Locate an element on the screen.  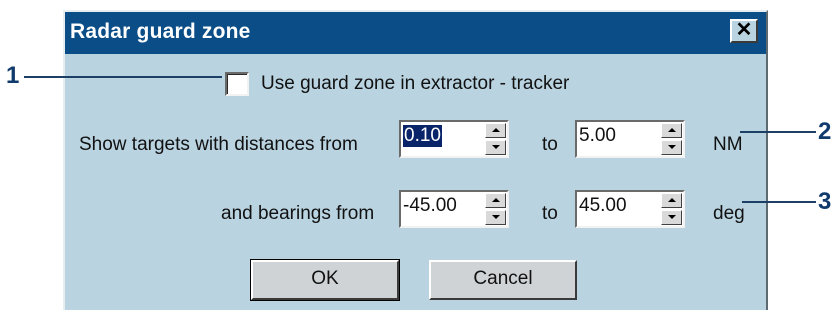
distance-to-spinbox: 5.00 is located at coordinates (630, 139).